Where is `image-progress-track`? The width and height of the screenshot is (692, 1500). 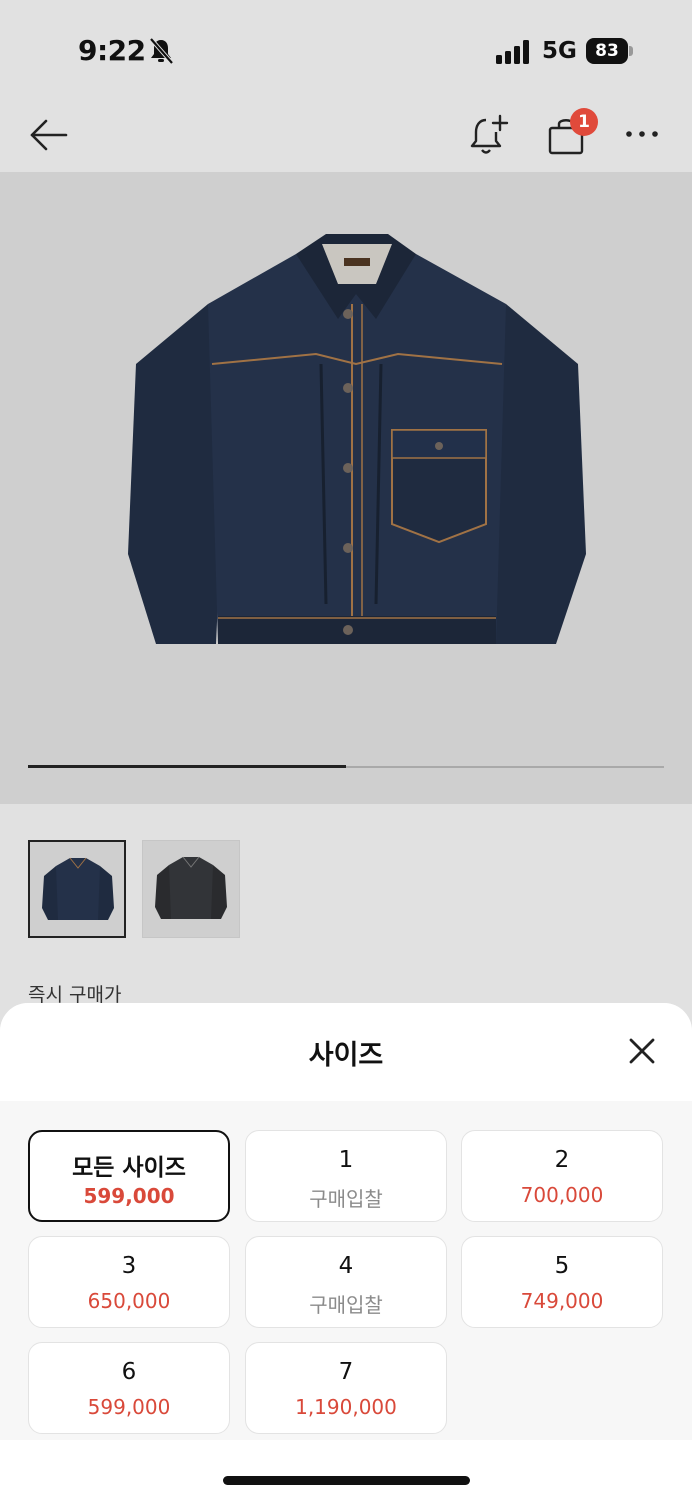 image-progress-track is located at coordinates (346, 766).